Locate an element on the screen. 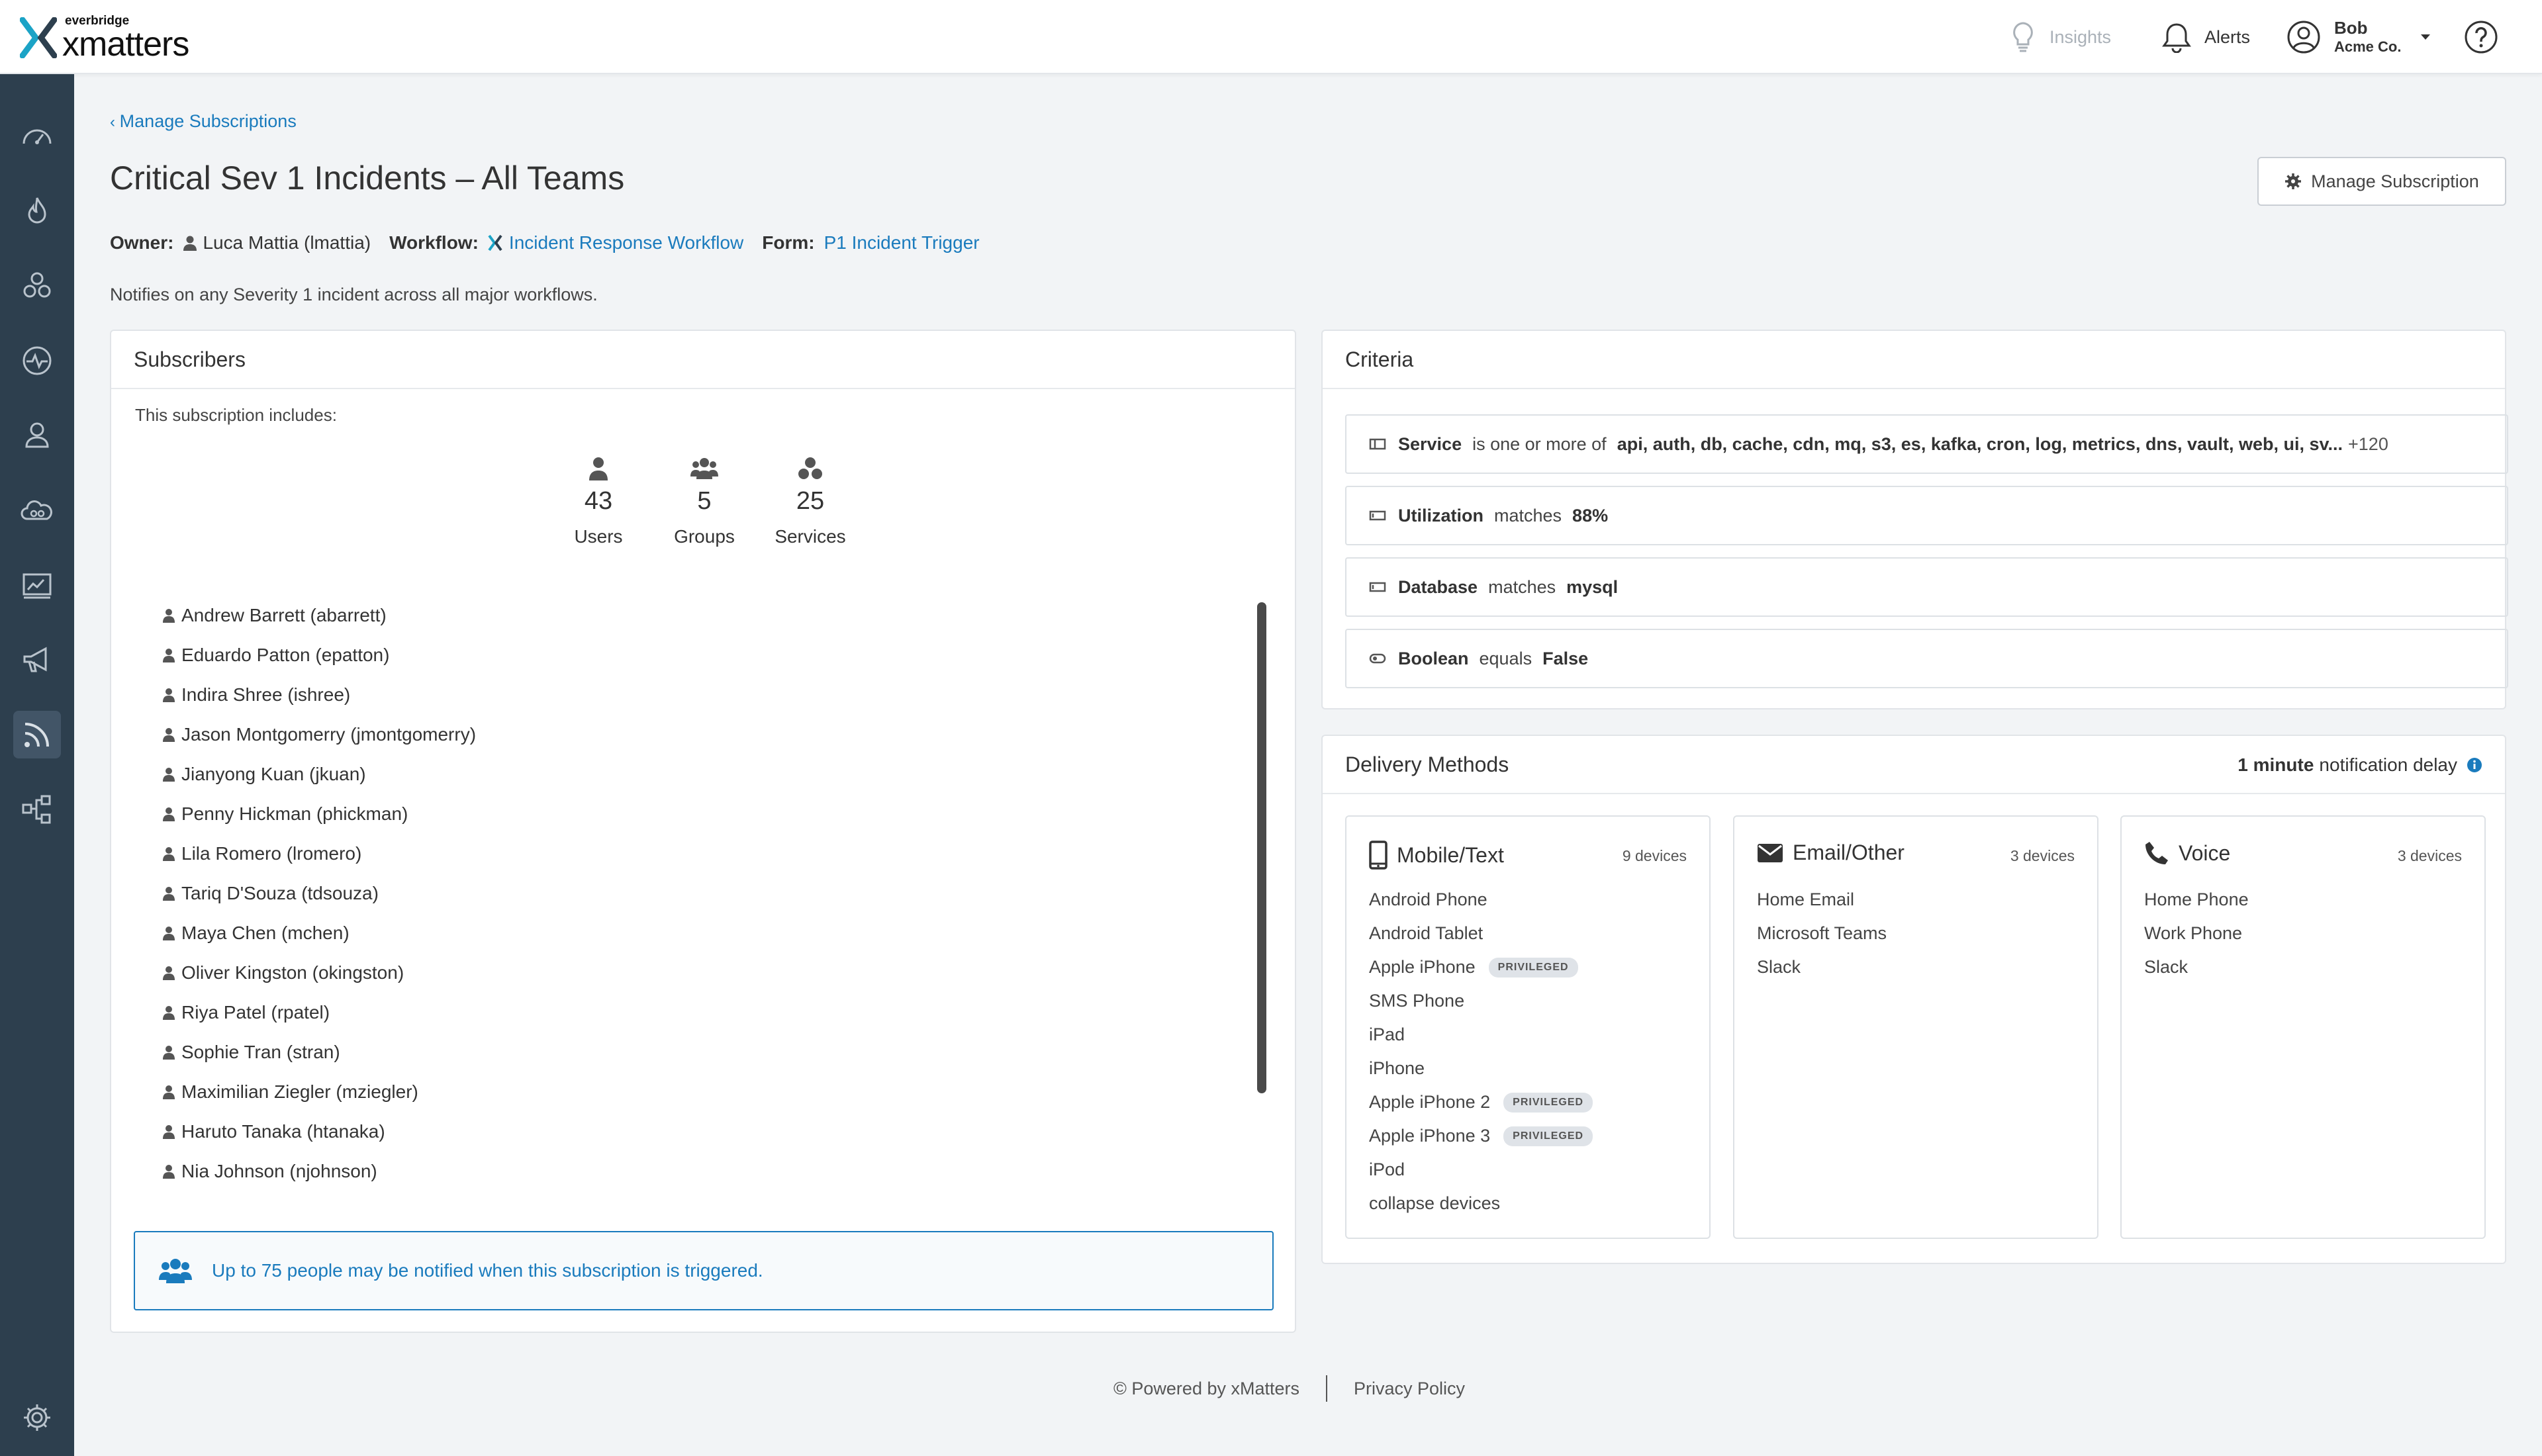  delay-text: notification delay is located at coordinates (2388, 765).